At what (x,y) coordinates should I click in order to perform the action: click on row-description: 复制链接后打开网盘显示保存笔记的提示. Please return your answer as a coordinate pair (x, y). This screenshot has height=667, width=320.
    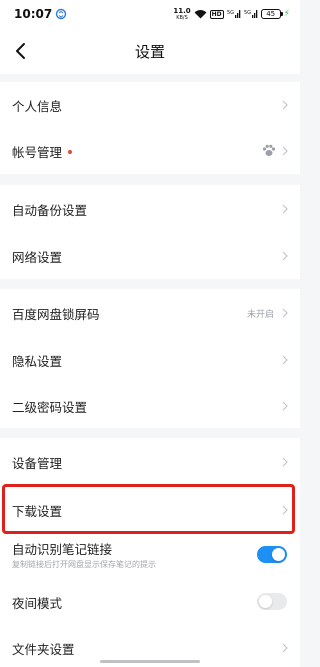
    Looking at the image, I should click on (84, 564).